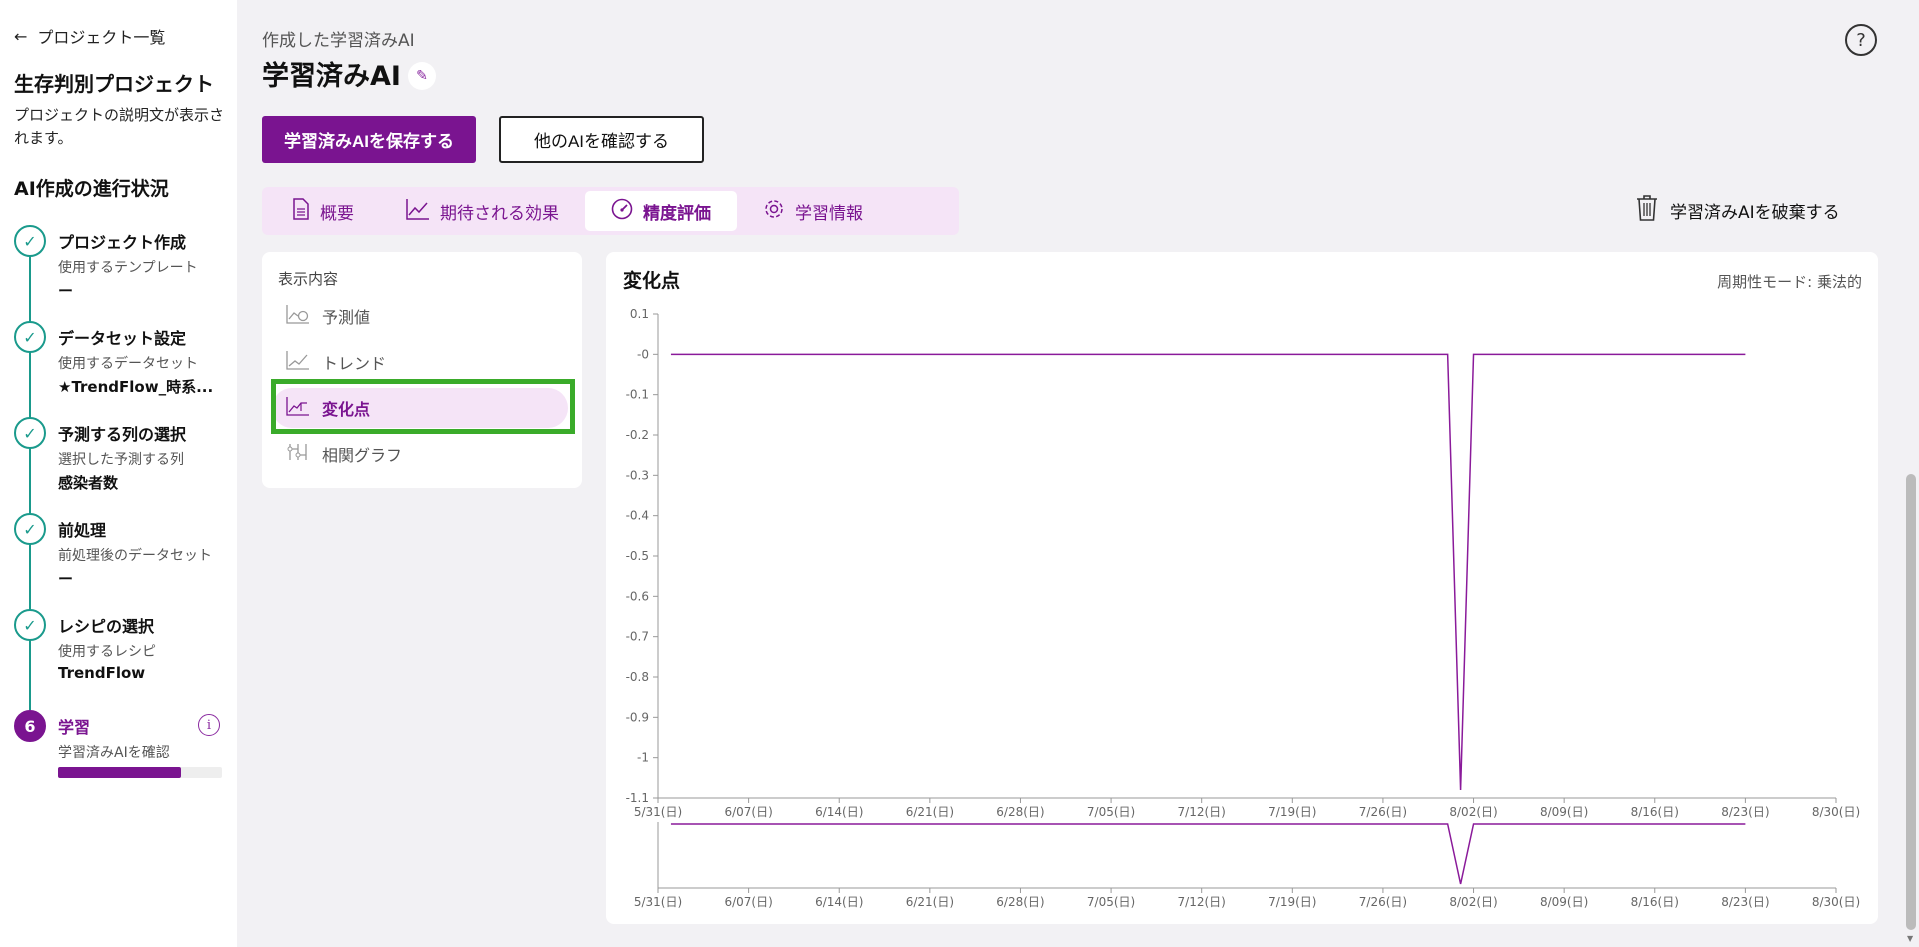  What do you see at coordinates (643, 354) in the screenshot?
I see `y-tick-label: -0` at bounding box center [643, 354].